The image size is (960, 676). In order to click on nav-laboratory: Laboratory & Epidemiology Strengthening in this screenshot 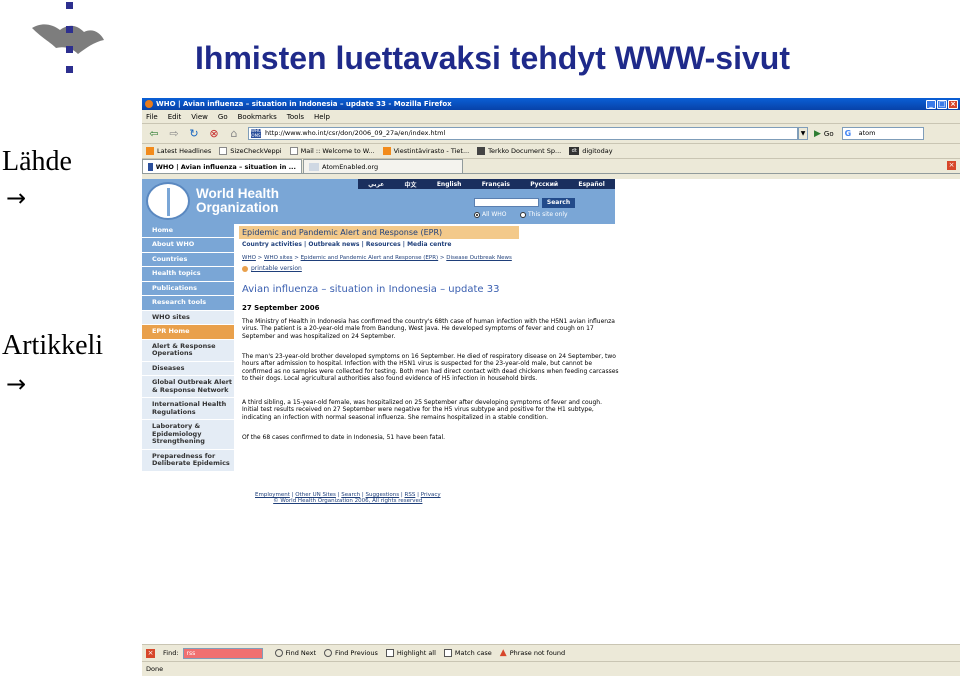, I will do `click(188, 435)`.